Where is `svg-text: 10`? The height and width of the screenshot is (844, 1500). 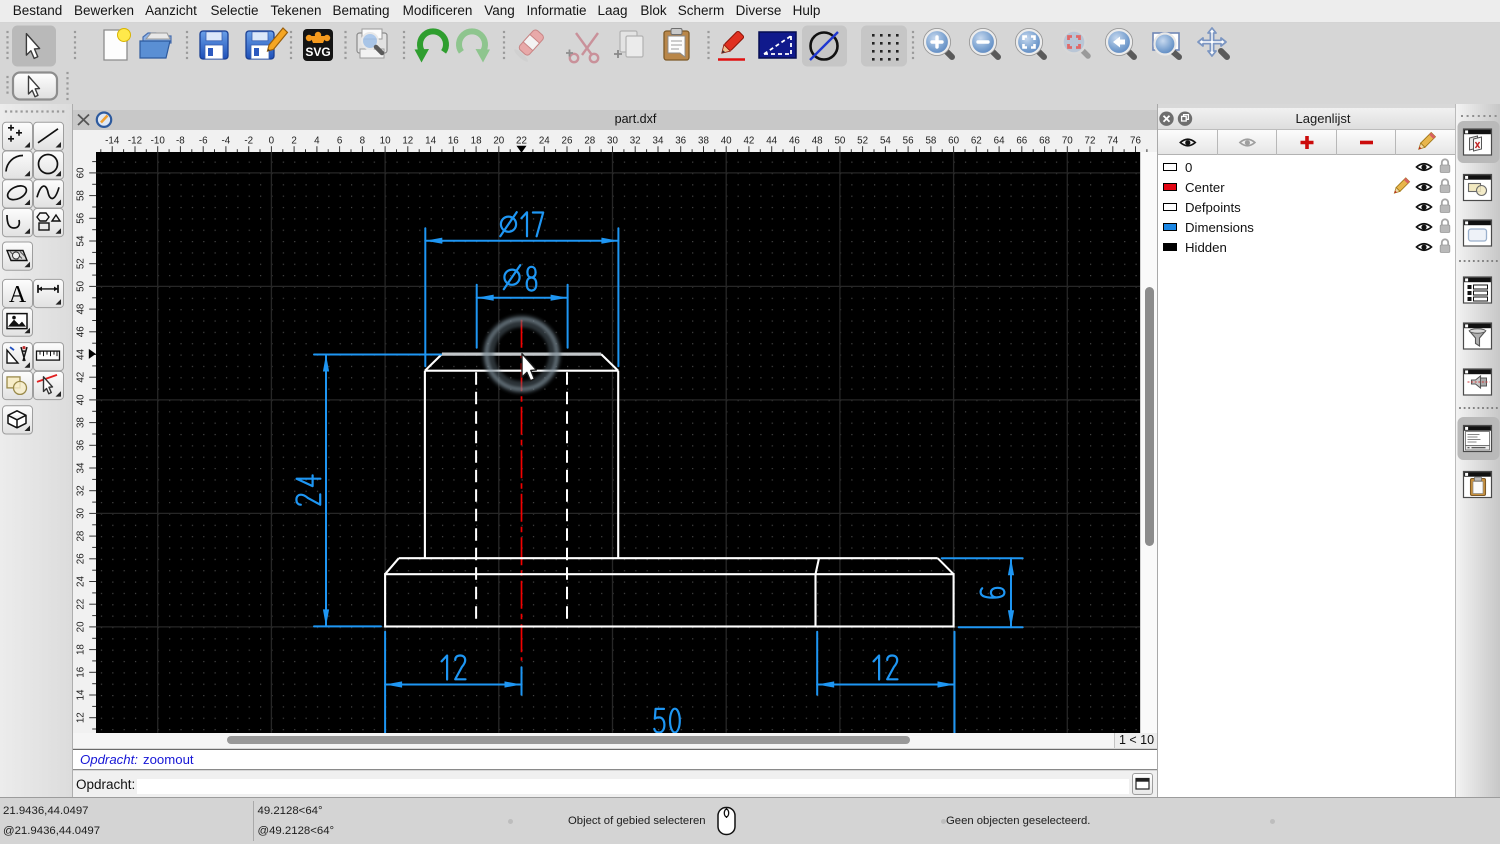
svg-text: 10 is located at coordinates (385, 140).